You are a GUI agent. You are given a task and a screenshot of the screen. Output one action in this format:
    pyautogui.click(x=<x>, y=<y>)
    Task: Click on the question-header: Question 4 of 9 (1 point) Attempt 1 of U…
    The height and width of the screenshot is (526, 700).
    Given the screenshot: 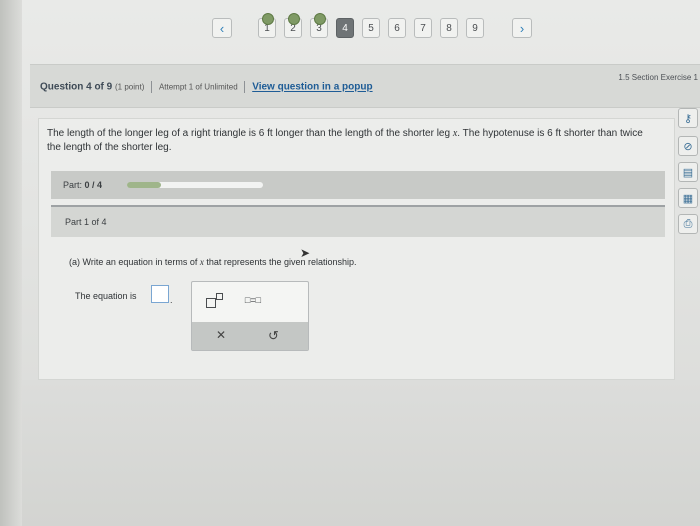 What is the action you would take?
    pyautogui.click(x=365, y=86)
    